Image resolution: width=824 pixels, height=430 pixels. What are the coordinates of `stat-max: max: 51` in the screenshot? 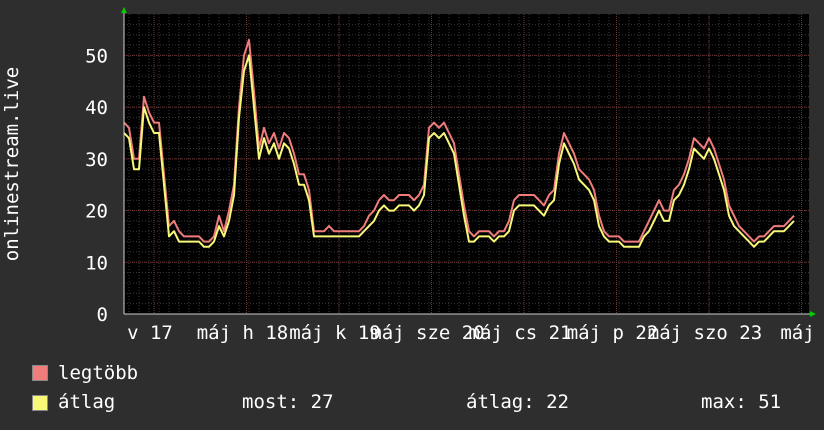 It's located at (741, 402).